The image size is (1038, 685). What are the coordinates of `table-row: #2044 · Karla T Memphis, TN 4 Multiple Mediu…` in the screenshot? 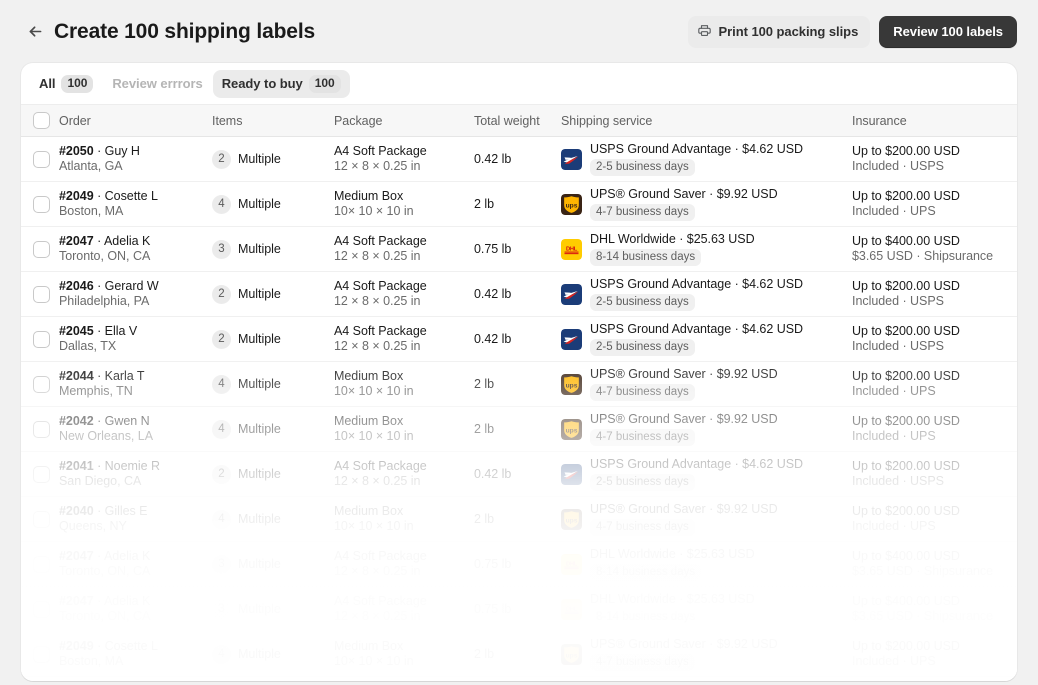 It's located at (519, 384).